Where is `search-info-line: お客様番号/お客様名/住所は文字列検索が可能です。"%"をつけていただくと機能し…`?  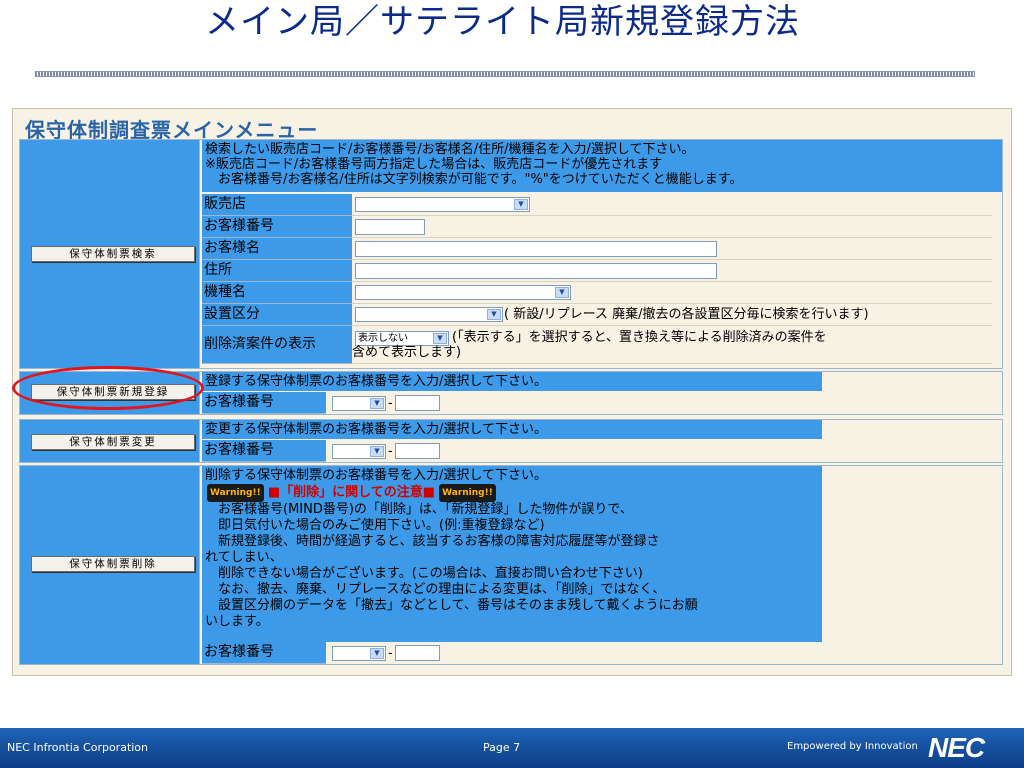 search-info-line: お客様番号/お客様名/住所は文字列検索が可能です。"%"をつけていただくと機能し… is located at coordinates (474, 179).